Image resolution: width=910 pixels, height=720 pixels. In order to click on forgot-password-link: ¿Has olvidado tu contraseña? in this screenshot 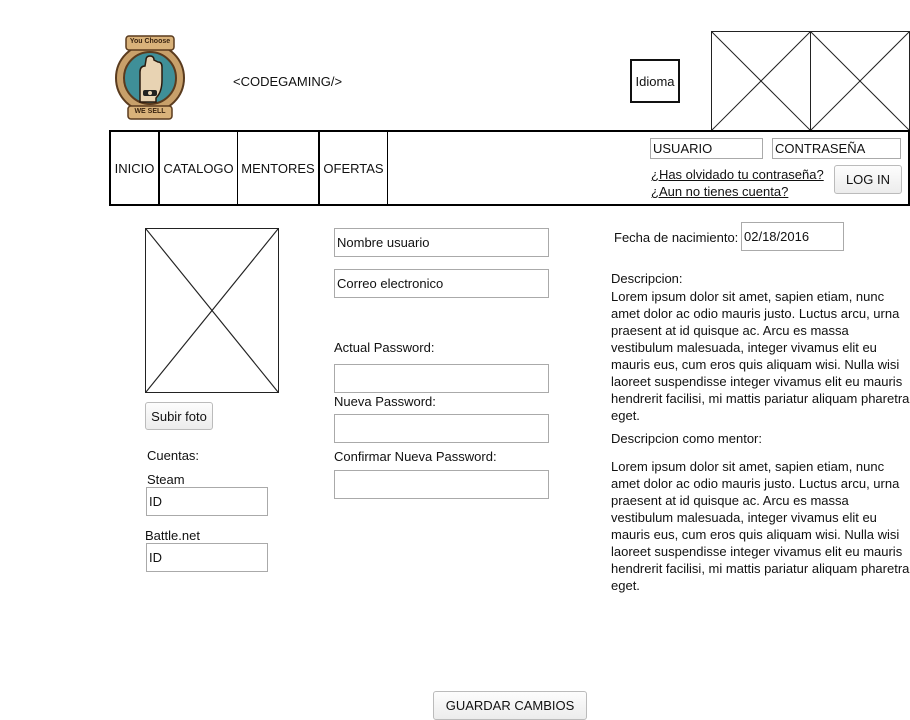, I will do `click(737, 174)`.